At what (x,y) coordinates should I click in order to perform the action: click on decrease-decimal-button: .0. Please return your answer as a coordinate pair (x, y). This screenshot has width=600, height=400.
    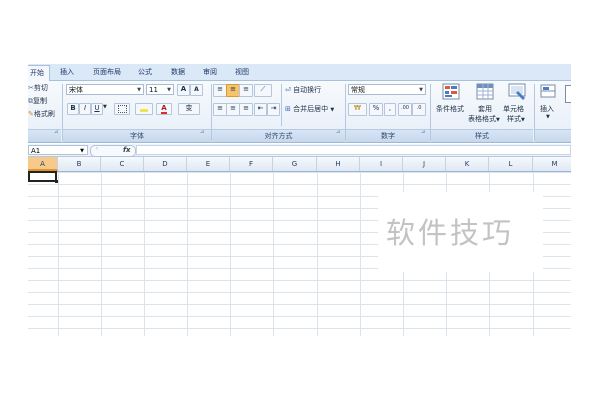
    Looking at the image, I should click on (419, 109).